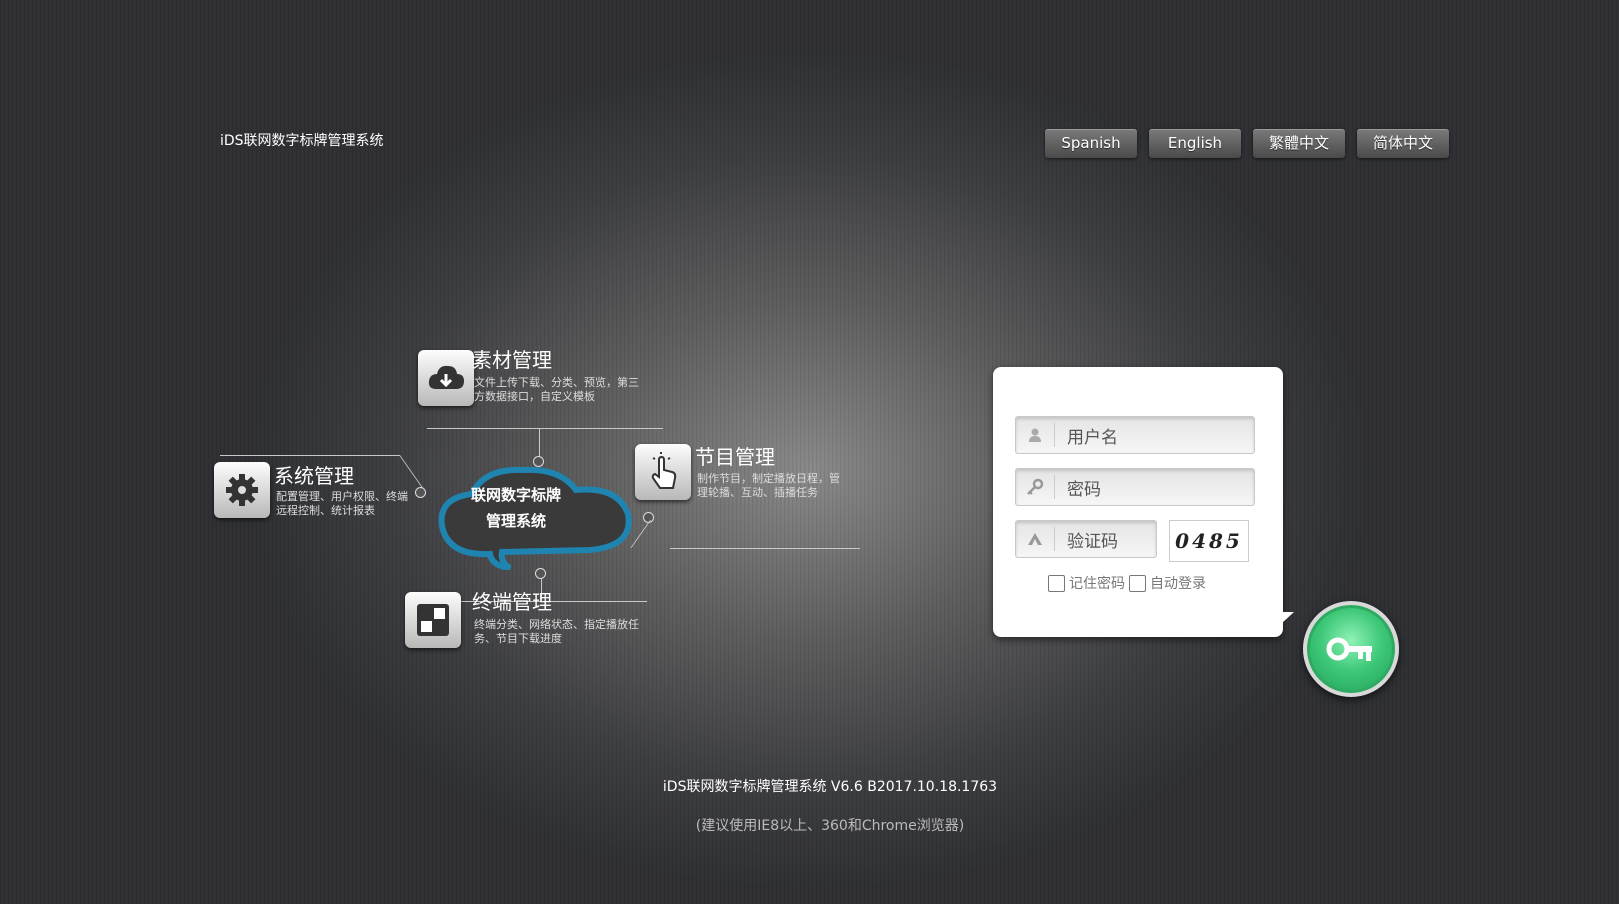  Describe the element at coordinates (768, 485) in the screenshot. I see `program-desc: 制作节目，制定播放日程，管理轮播、互动、插播任务` at that location.